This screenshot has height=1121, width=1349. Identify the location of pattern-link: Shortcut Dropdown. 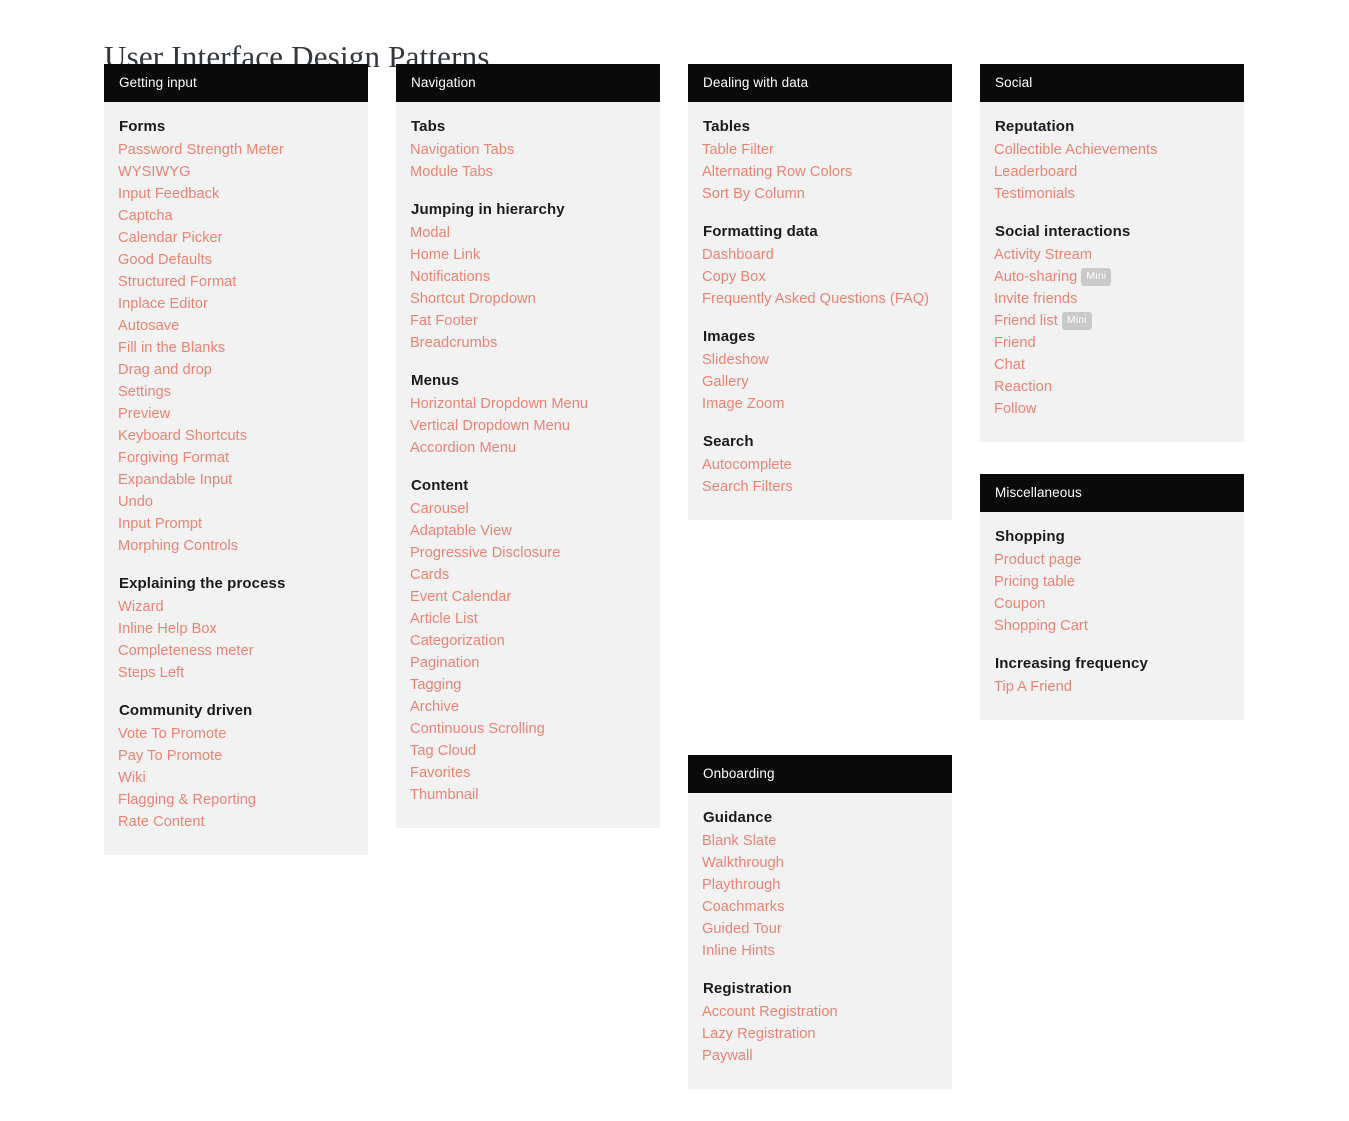
(473, 299).